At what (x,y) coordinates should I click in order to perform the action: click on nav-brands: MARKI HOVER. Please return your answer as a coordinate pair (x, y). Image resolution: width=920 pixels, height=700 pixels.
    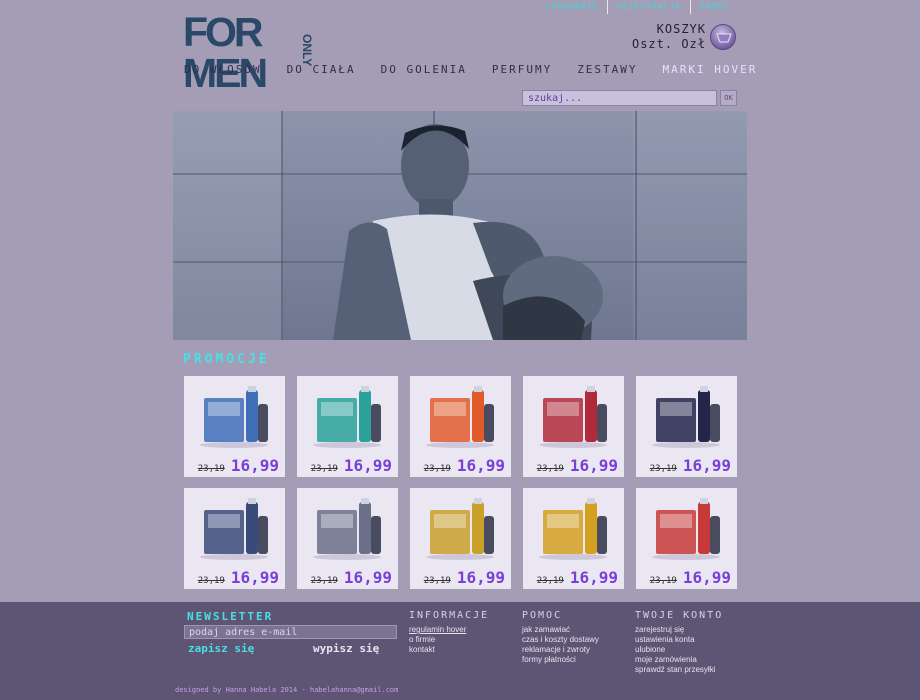
    Looking at the image, I should click on (710, 69).